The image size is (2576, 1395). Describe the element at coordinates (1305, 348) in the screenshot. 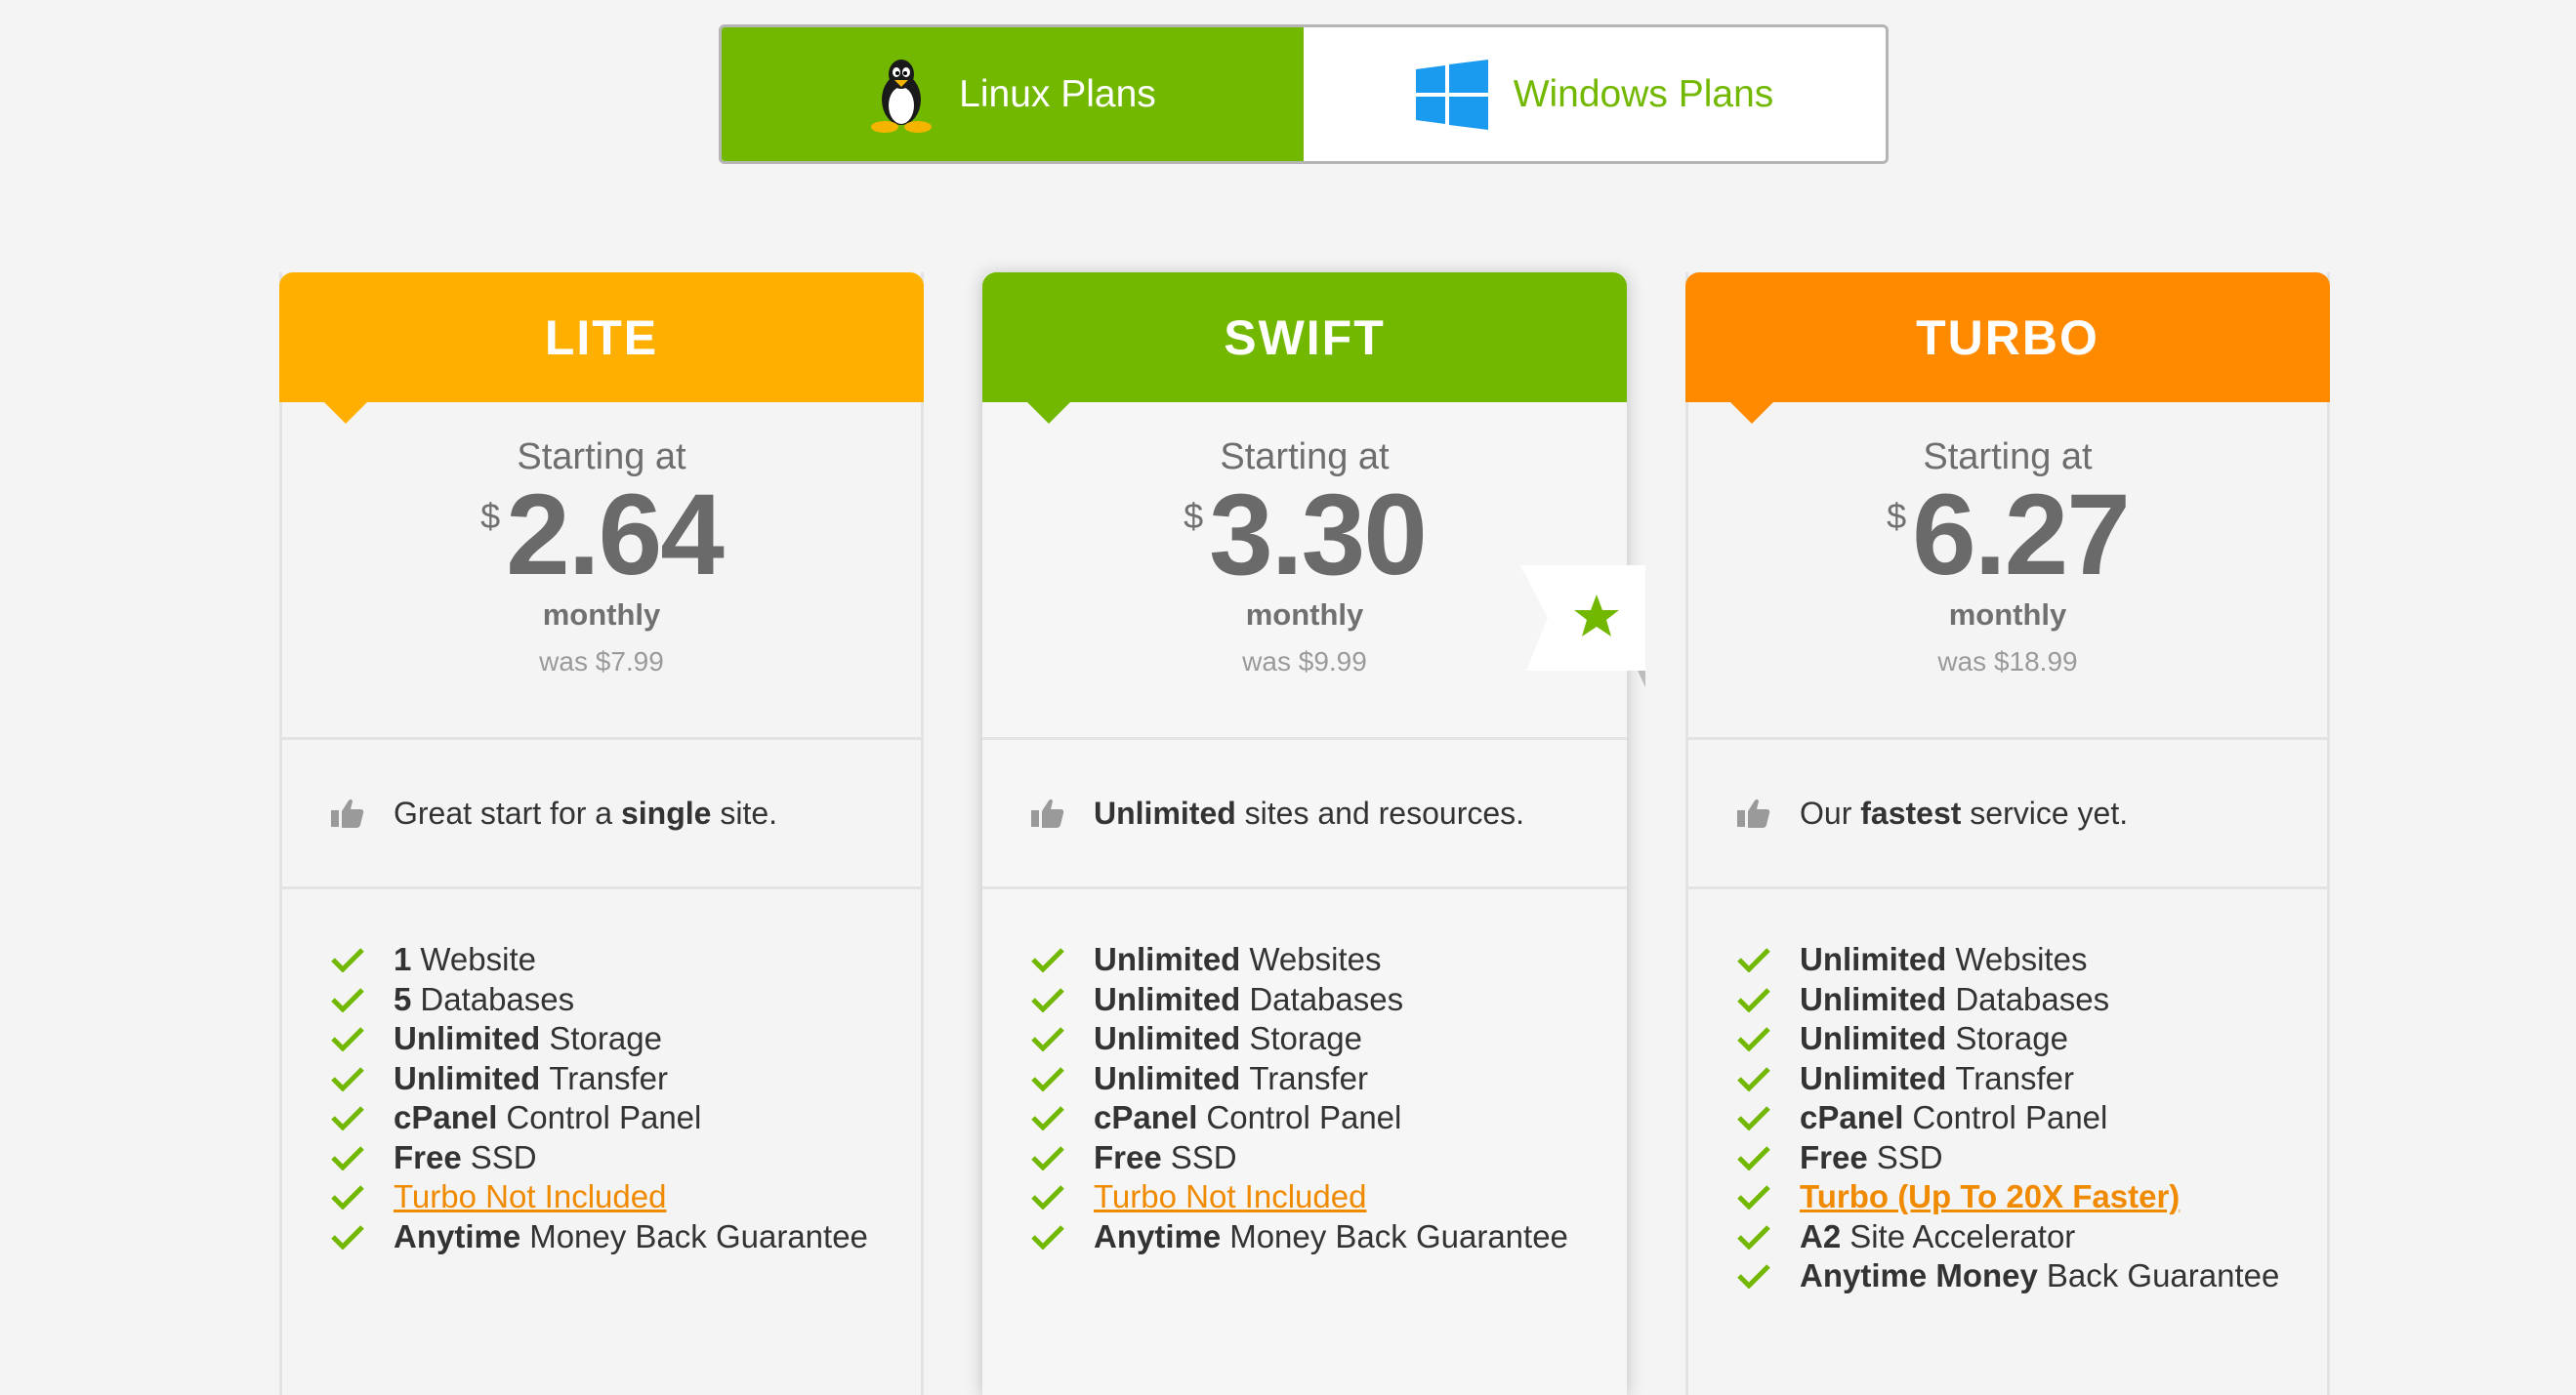

I see `plan-name: SWIFT` at that location.